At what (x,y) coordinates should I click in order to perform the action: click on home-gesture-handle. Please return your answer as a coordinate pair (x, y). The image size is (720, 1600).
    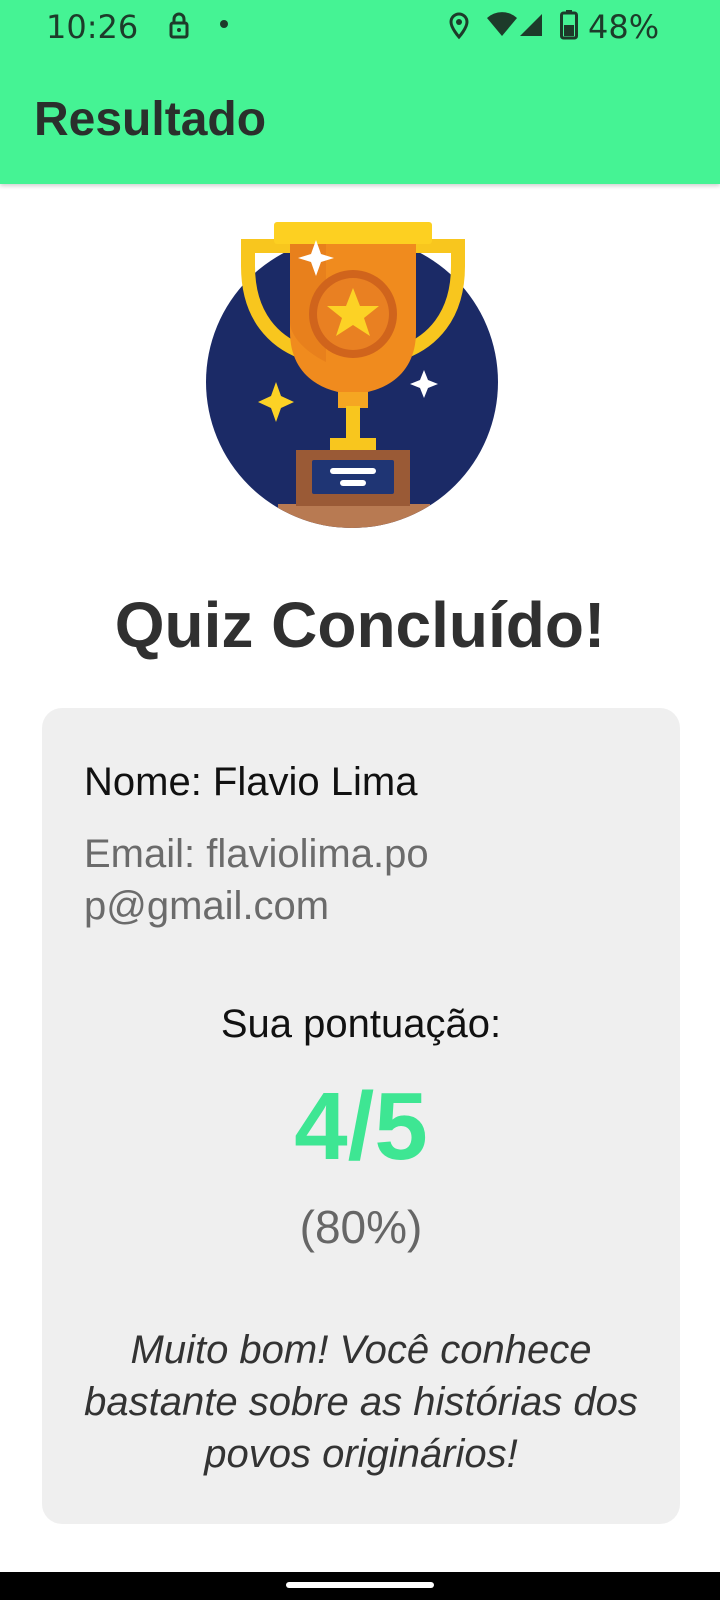
    Looking at the image, I should click on (360, 1585).